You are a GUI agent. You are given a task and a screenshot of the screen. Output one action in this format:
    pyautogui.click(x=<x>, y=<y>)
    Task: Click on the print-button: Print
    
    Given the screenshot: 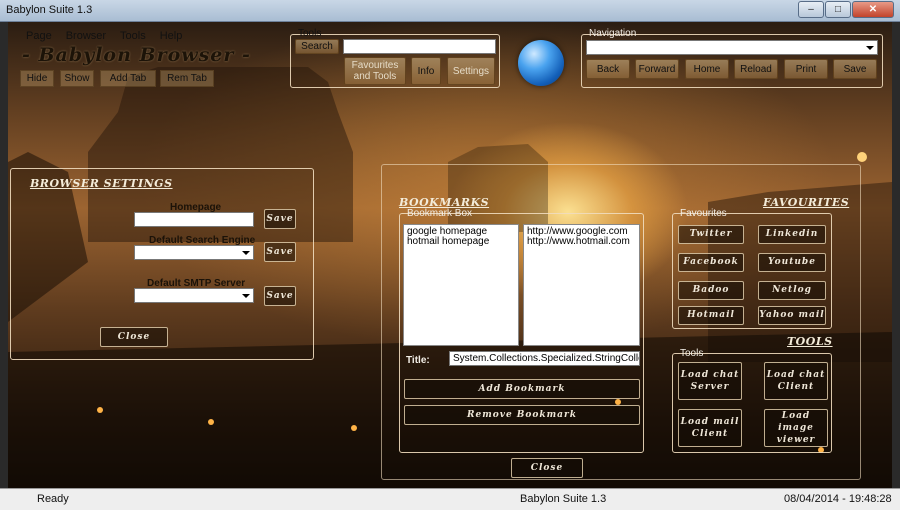 What is the action you would take?
    pyautogui.click(x=806, y=69)
    